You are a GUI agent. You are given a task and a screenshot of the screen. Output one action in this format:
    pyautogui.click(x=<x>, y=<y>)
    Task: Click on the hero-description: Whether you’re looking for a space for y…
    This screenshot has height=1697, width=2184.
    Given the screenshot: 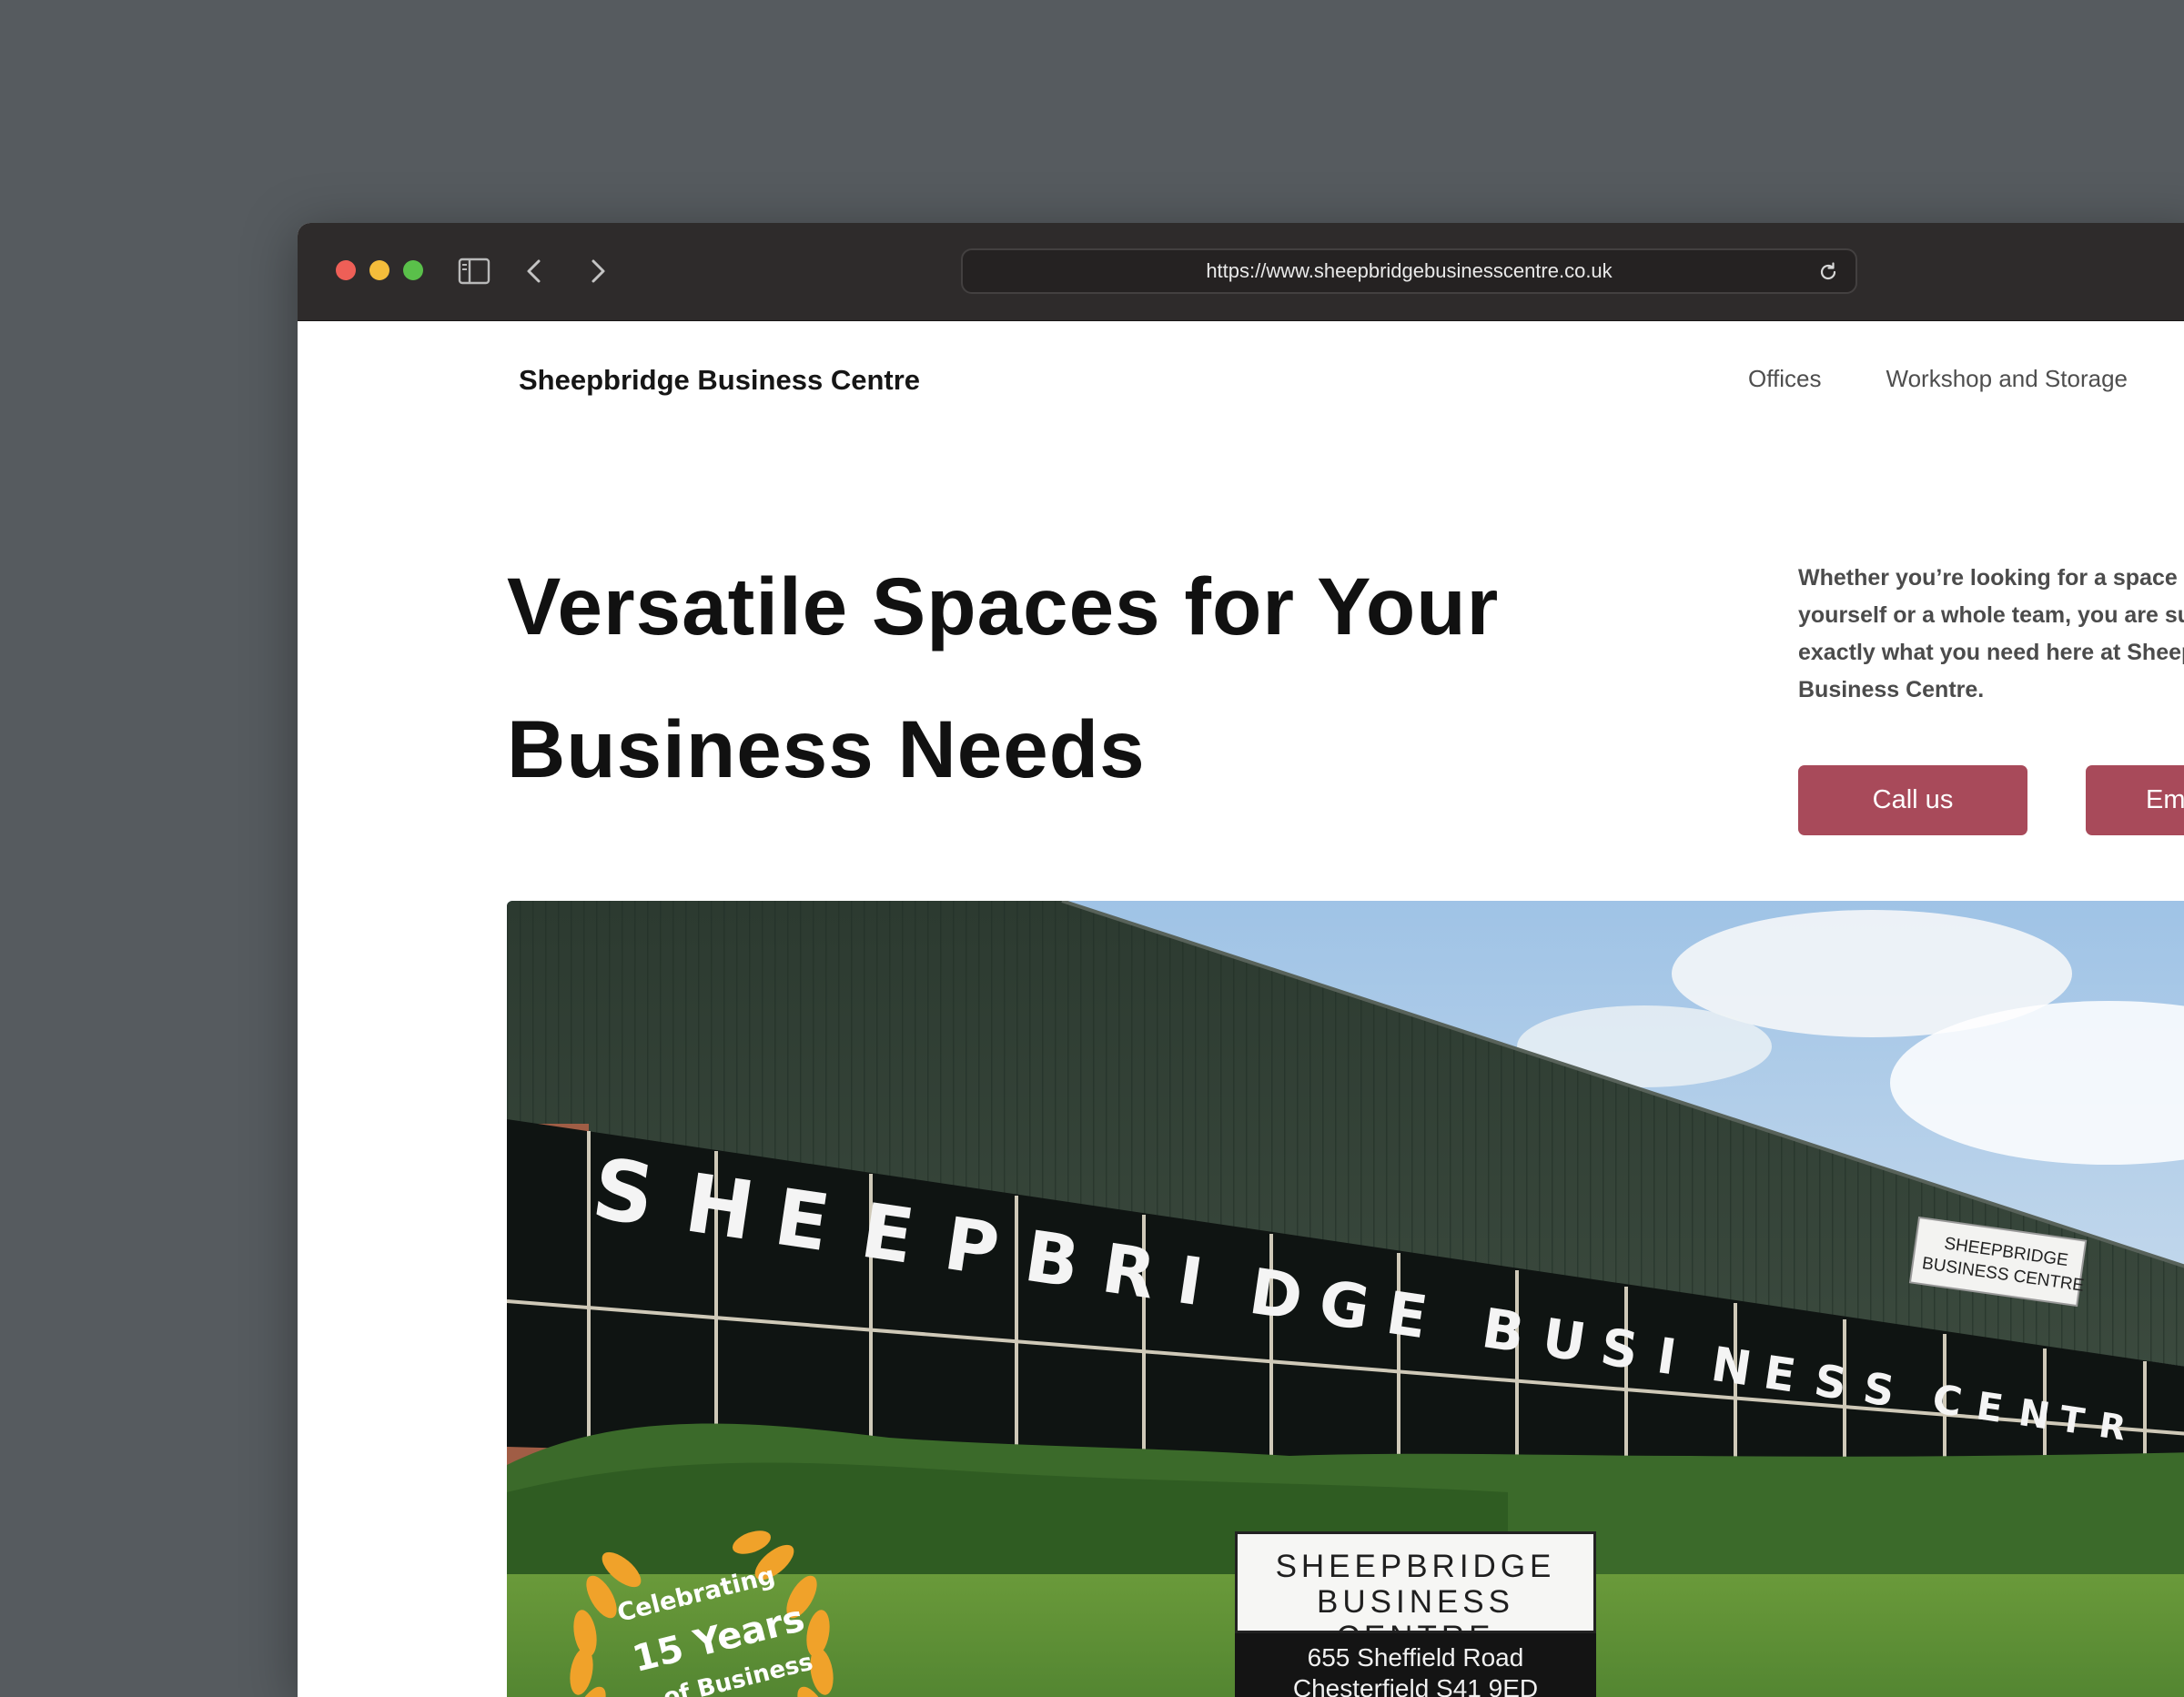 What is the action you would take?
    pyautogui.click(x=1991, y=633)
    